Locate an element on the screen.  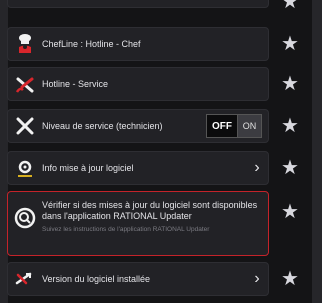
toggle-off: OFF is located at coordinates (222, 126).